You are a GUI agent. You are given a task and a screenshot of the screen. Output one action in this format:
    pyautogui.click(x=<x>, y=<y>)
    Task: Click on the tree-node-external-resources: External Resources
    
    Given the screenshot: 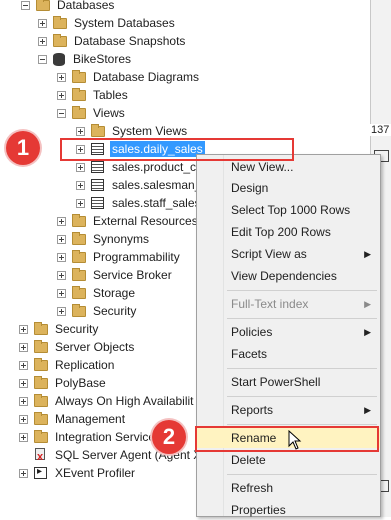 What is the action you would take?
    pyautogui.click(x=128, y=221)
    